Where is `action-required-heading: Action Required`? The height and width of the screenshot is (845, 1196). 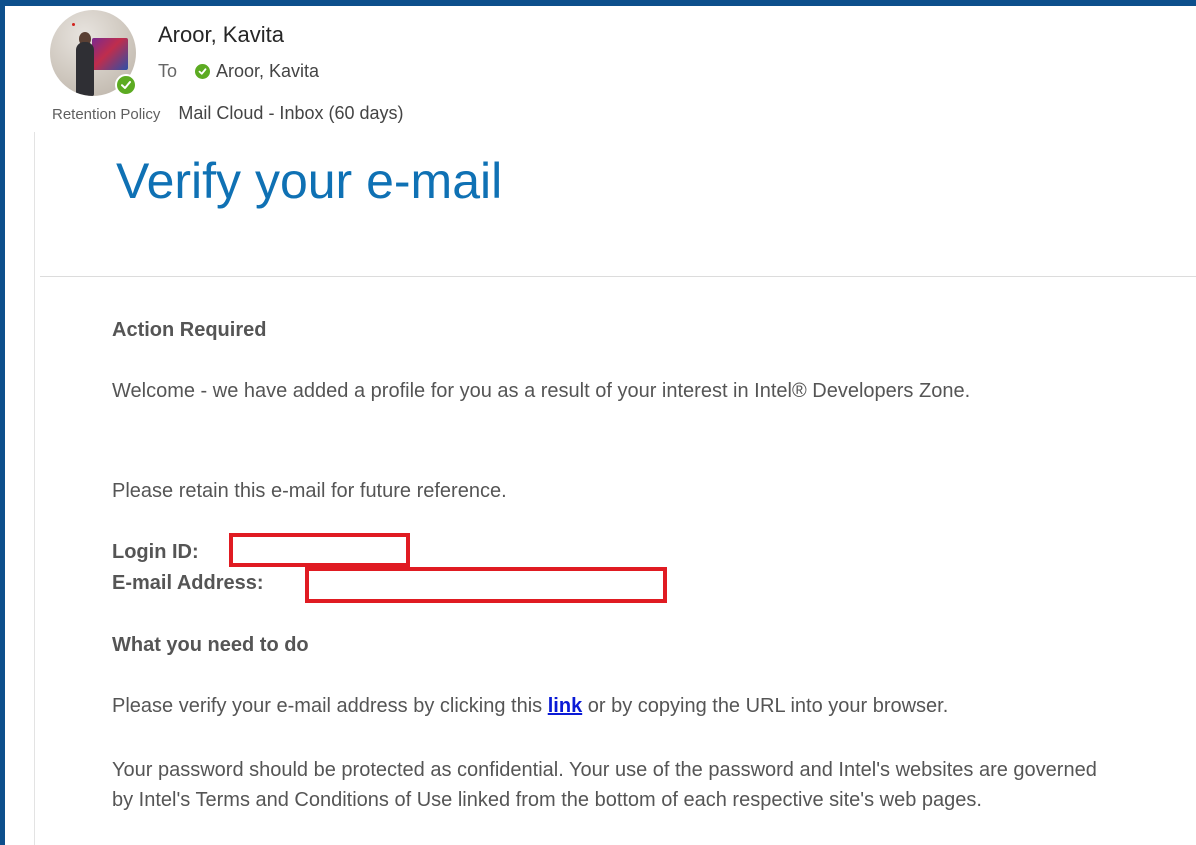
action-required-heading: Action Required is located at coordinates (189, 330).